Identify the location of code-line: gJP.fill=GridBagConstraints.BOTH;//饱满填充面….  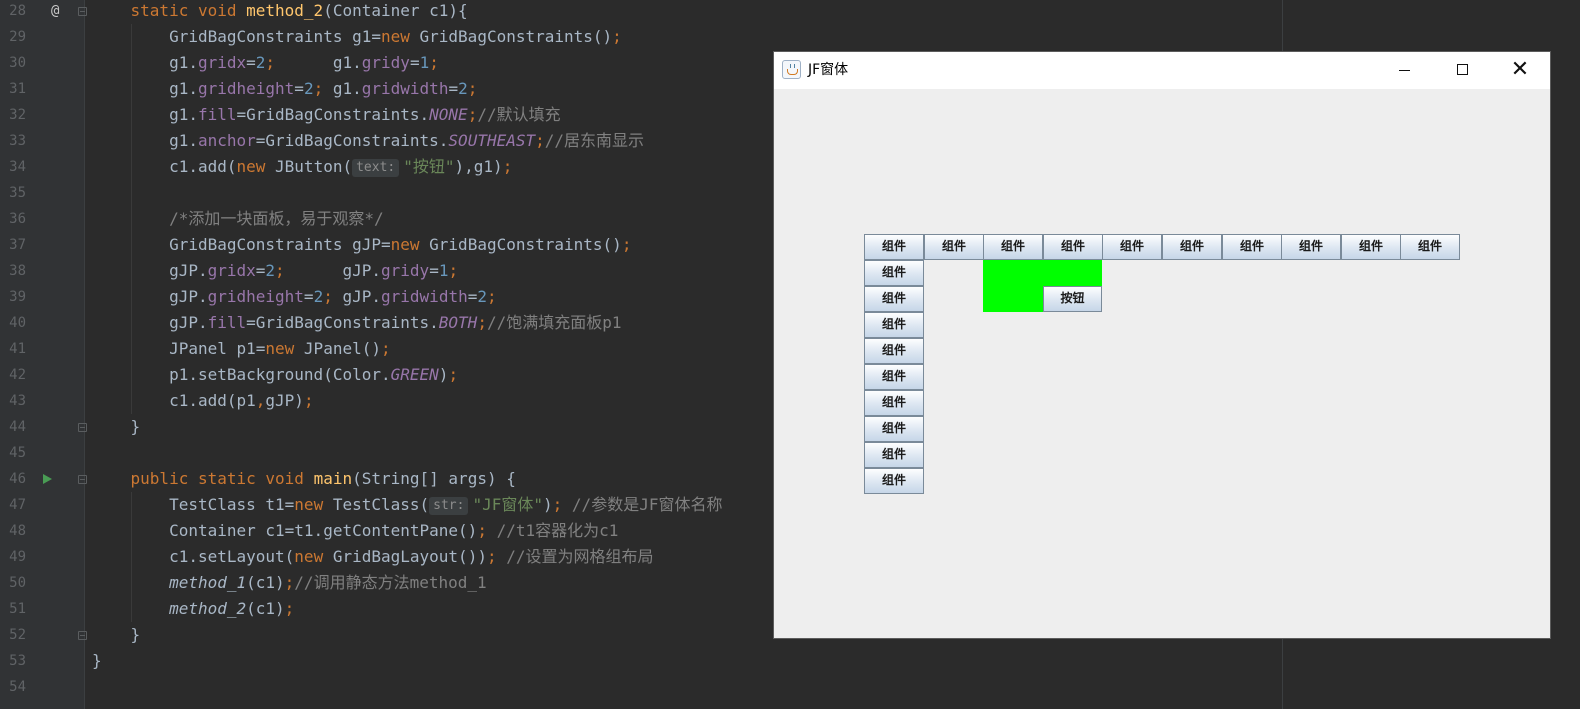
(357, 323).